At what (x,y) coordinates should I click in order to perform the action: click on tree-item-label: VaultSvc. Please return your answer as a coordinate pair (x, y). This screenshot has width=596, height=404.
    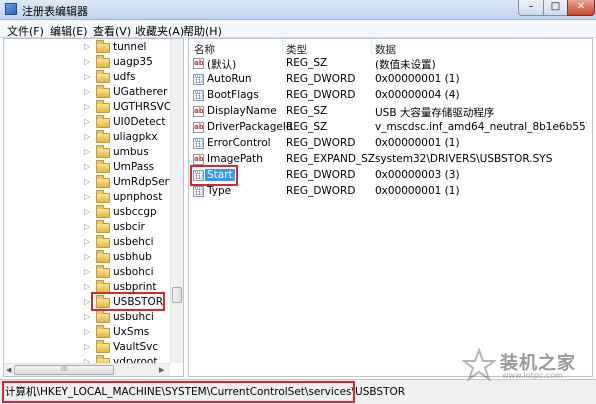
    Looking at the image, I should click on (136, 347).